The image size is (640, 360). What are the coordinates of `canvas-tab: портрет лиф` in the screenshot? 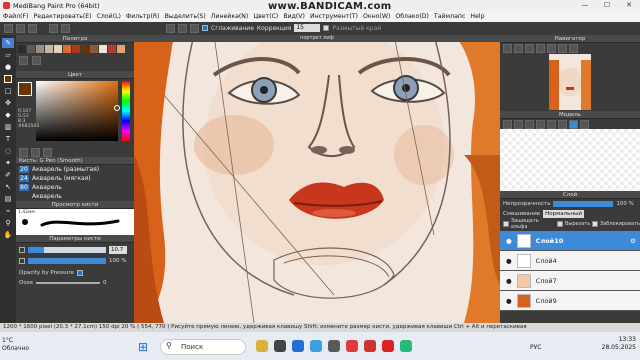 It's located at (317, 38).